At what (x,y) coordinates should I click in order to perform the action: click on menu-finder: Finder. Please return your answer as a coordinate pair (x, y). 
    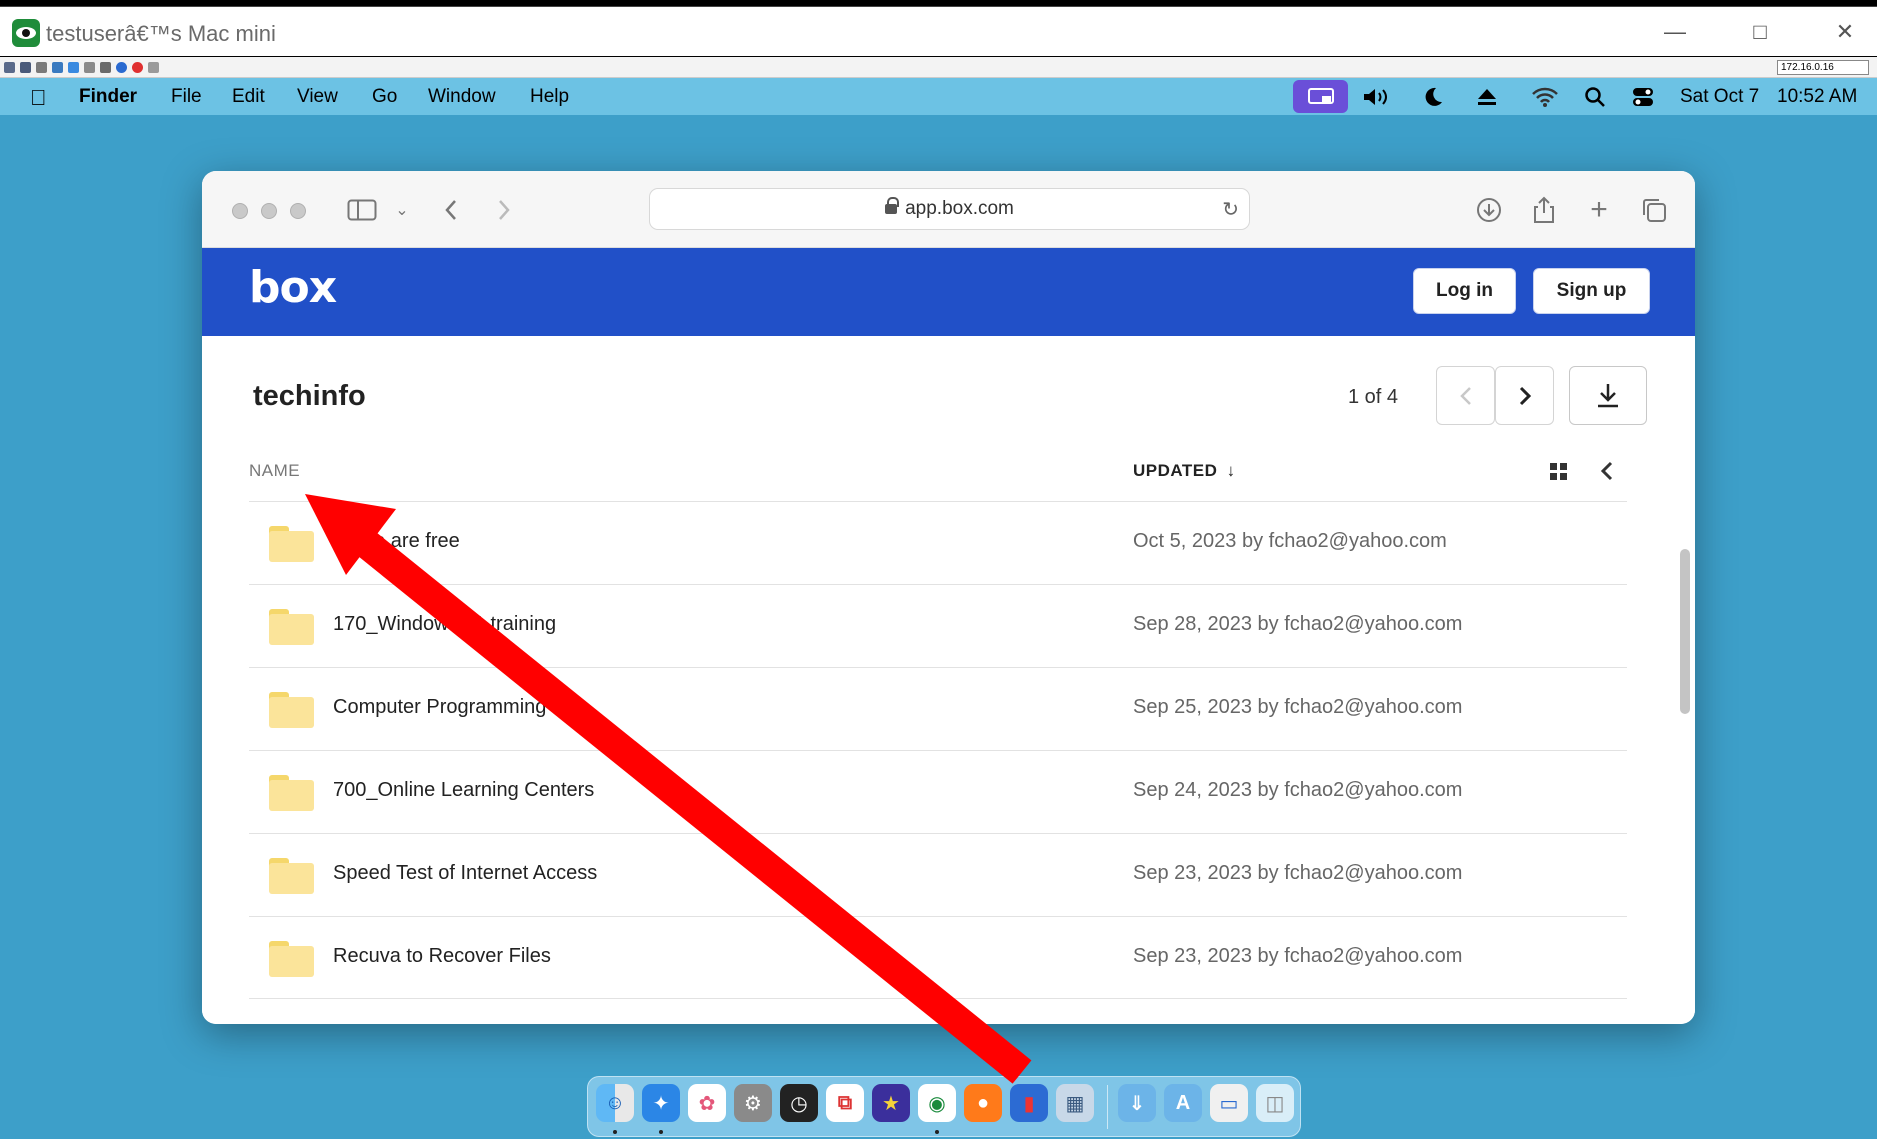
    Looking at the image, I should click on (108, 97).